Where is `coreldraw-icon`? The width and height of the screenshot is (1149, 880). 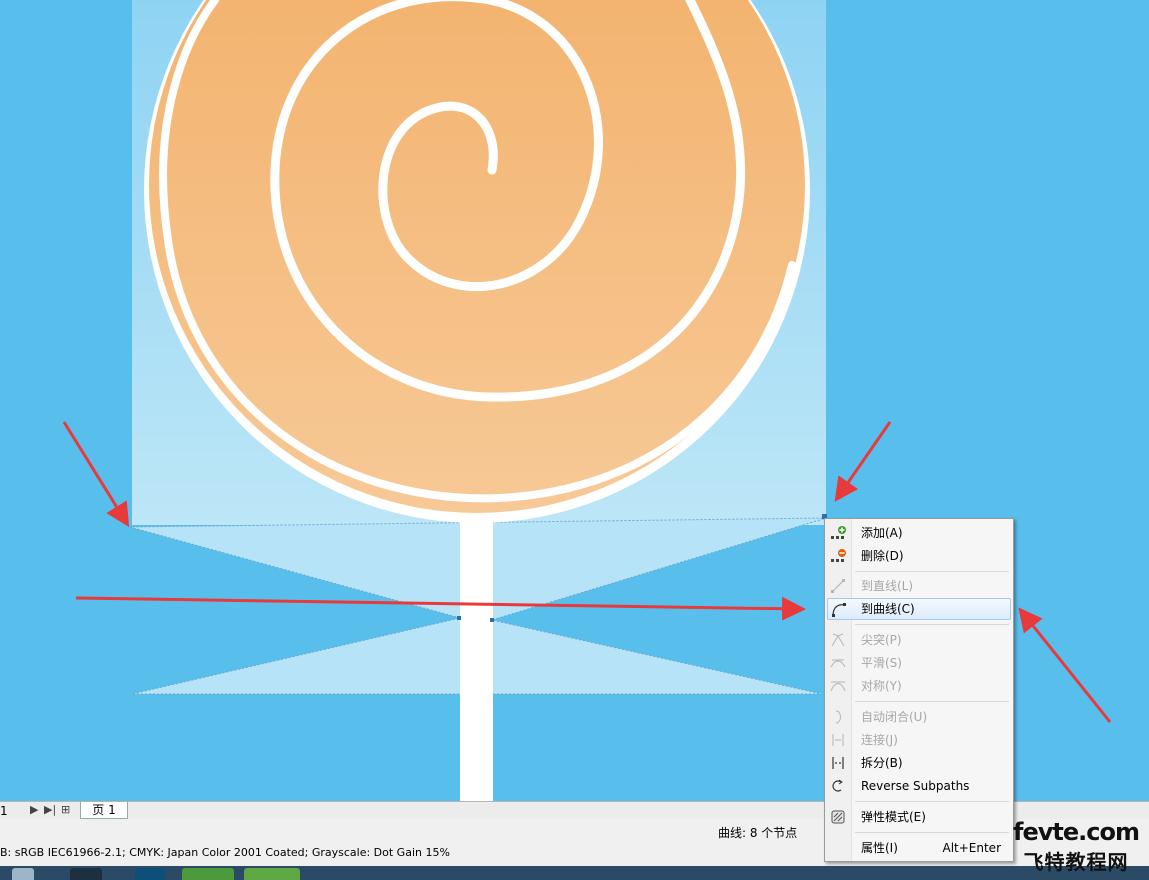
coreldraw-icon is located at coordinates (272, 874).